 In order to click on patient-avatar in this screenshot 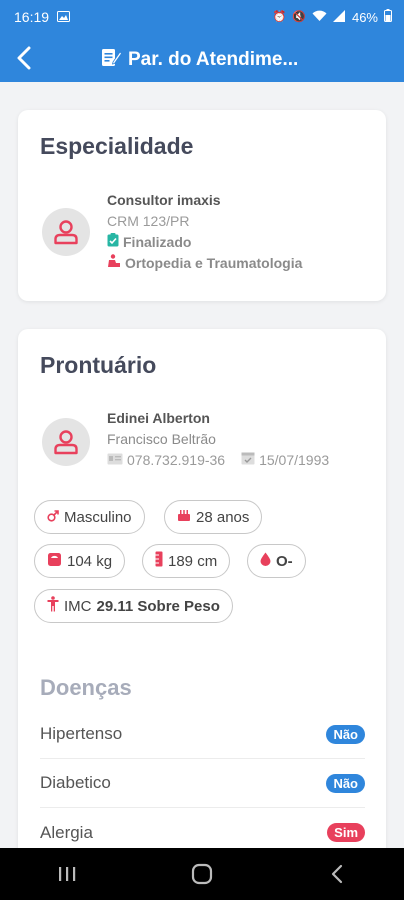, I will do `click(66, 442)`.